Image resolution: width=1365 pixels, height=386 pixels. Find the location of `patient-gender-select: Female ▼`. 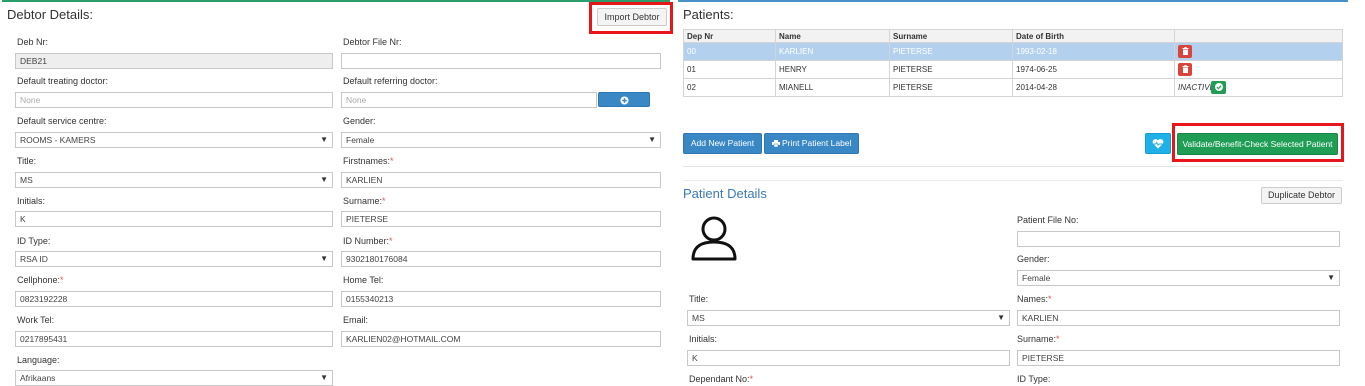

patient-gender-select: Female ▼ is located at coordinates (1178, 278).